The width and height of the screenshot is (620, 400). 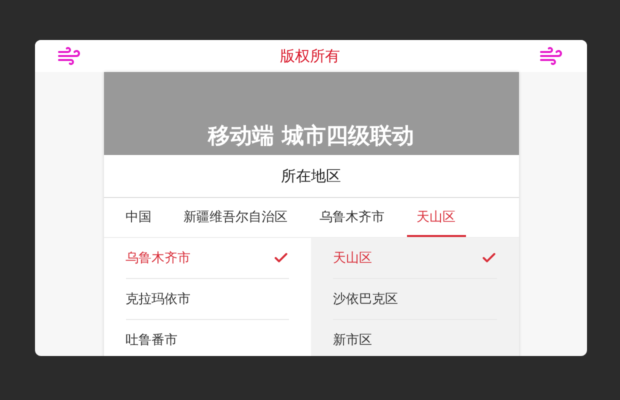 What do you see at coordinates (352, 217) in the screenshot?
I see `region-tab: 乌鲁木齐市` at bounding box center [352, 217].